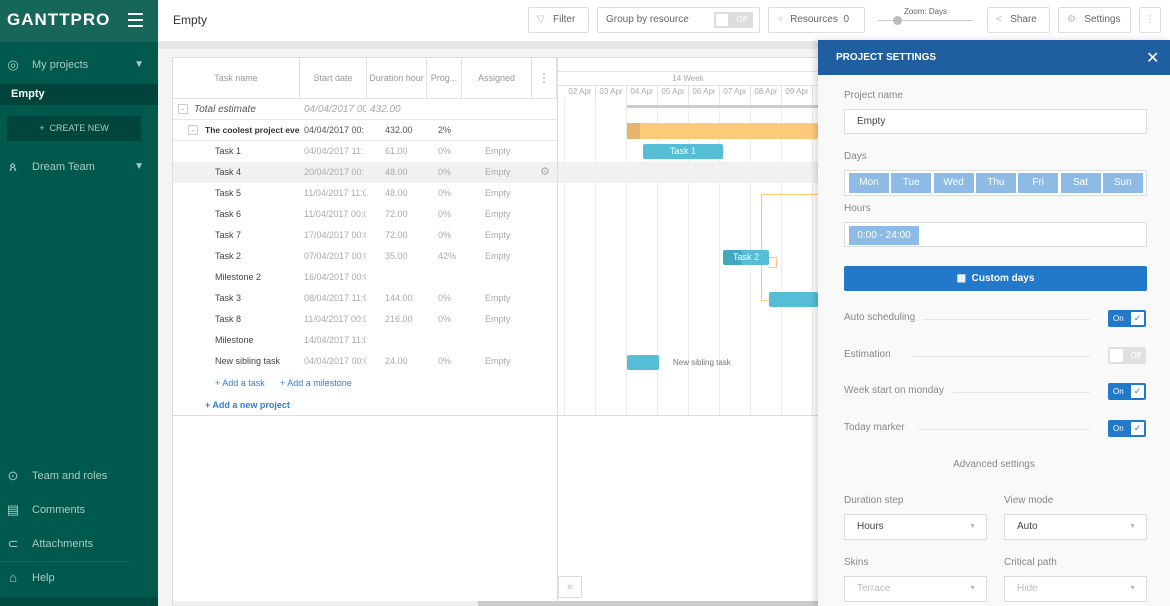 The height and width of the screenshot is (606, 1170). Describe the element at coordinates (316, 383) in the screenshot. I see `add-milestone-link: + Add a milestone` at that location.